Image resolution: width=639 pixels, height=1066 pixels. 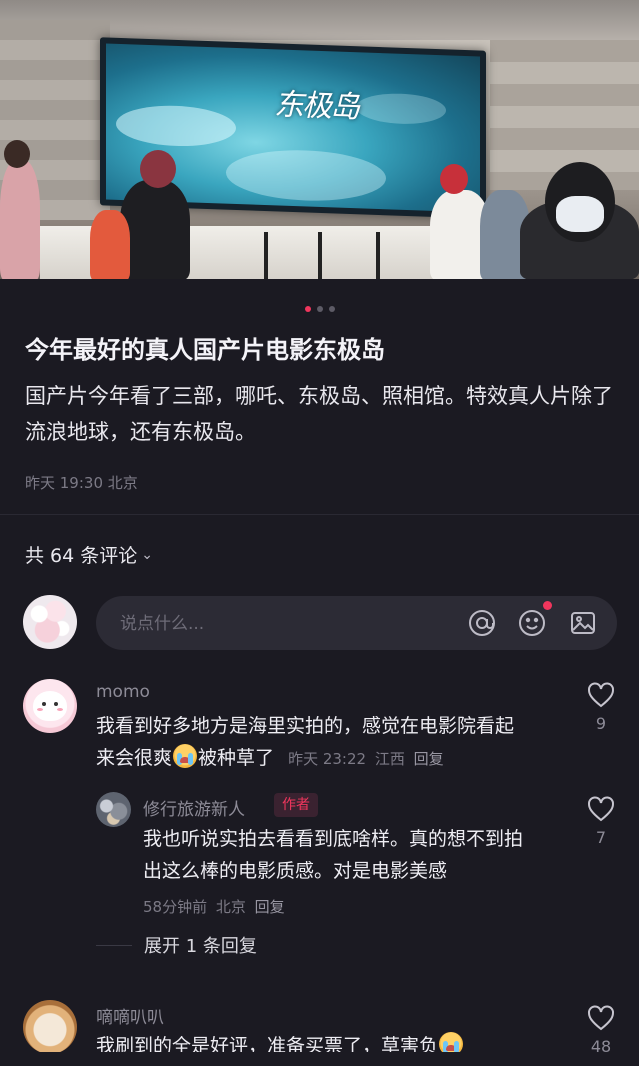 I want to click on expand-replies-button: 展开 1 条回复, so click(x=176, y=945).